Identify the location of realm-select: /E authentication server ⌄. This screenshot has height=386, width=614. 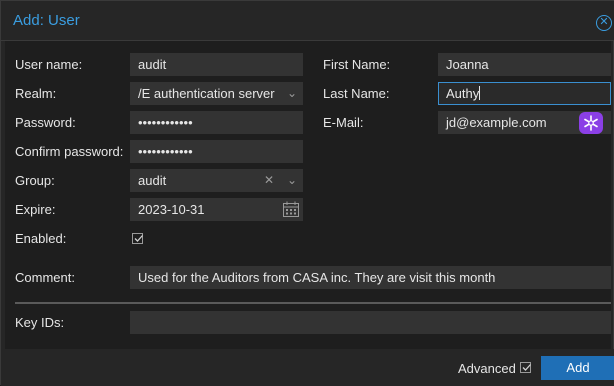
(216, 93).